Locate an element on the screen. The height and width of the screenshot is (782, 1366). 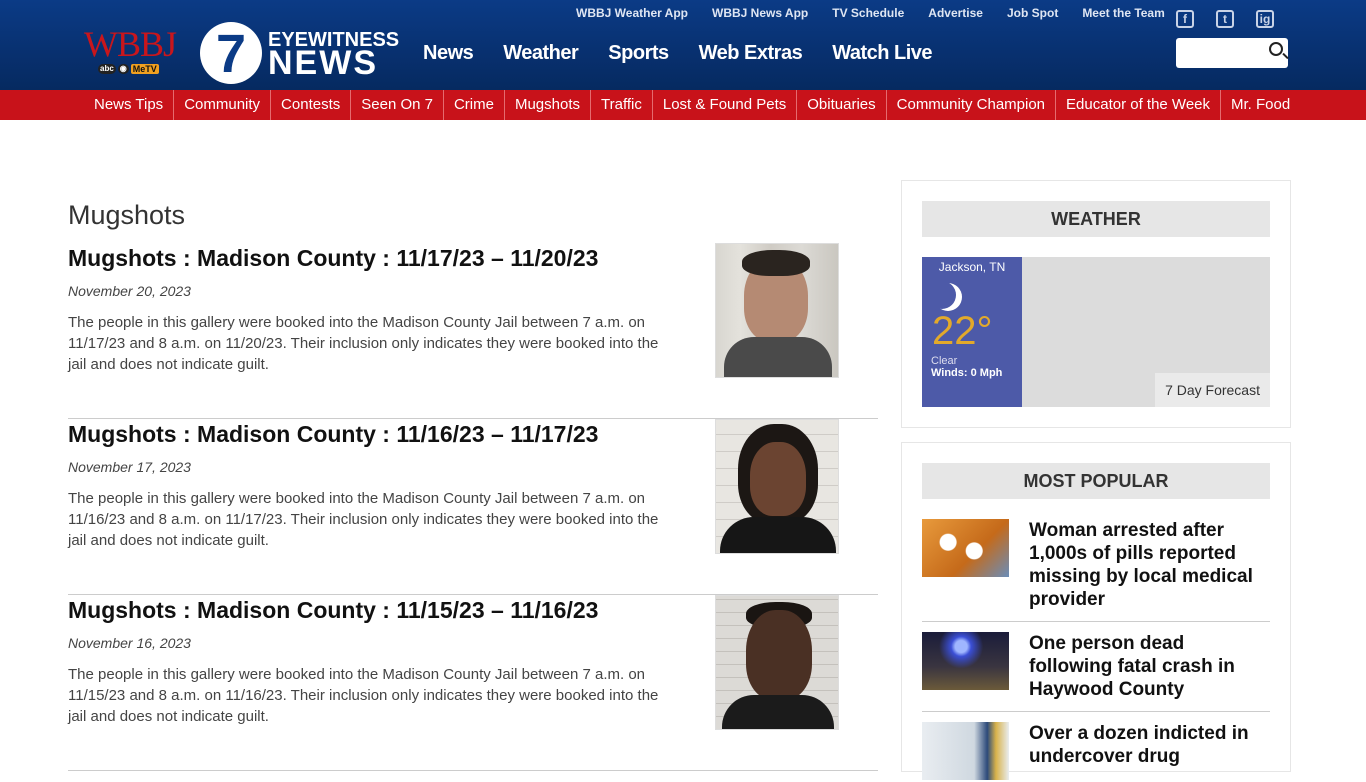
metv-logo: MeTV is located at coordinates (144, 69).